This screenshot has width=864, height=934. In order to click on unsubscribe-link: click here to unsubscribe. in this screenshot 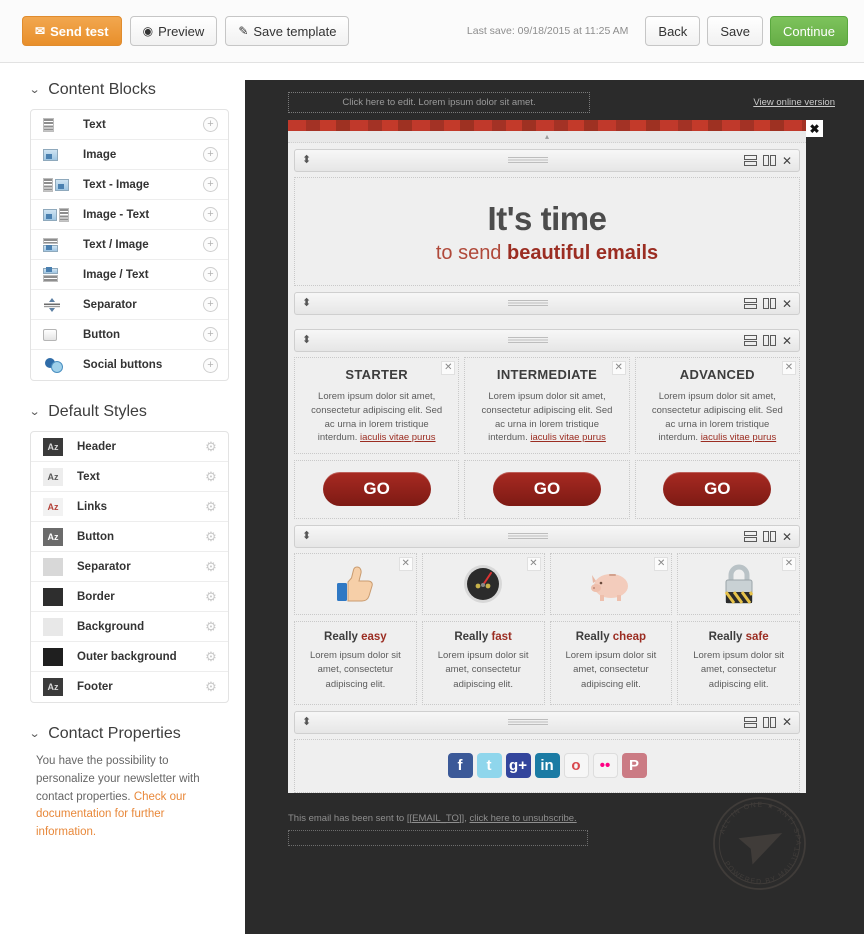, I will do `click(522, 818)`.